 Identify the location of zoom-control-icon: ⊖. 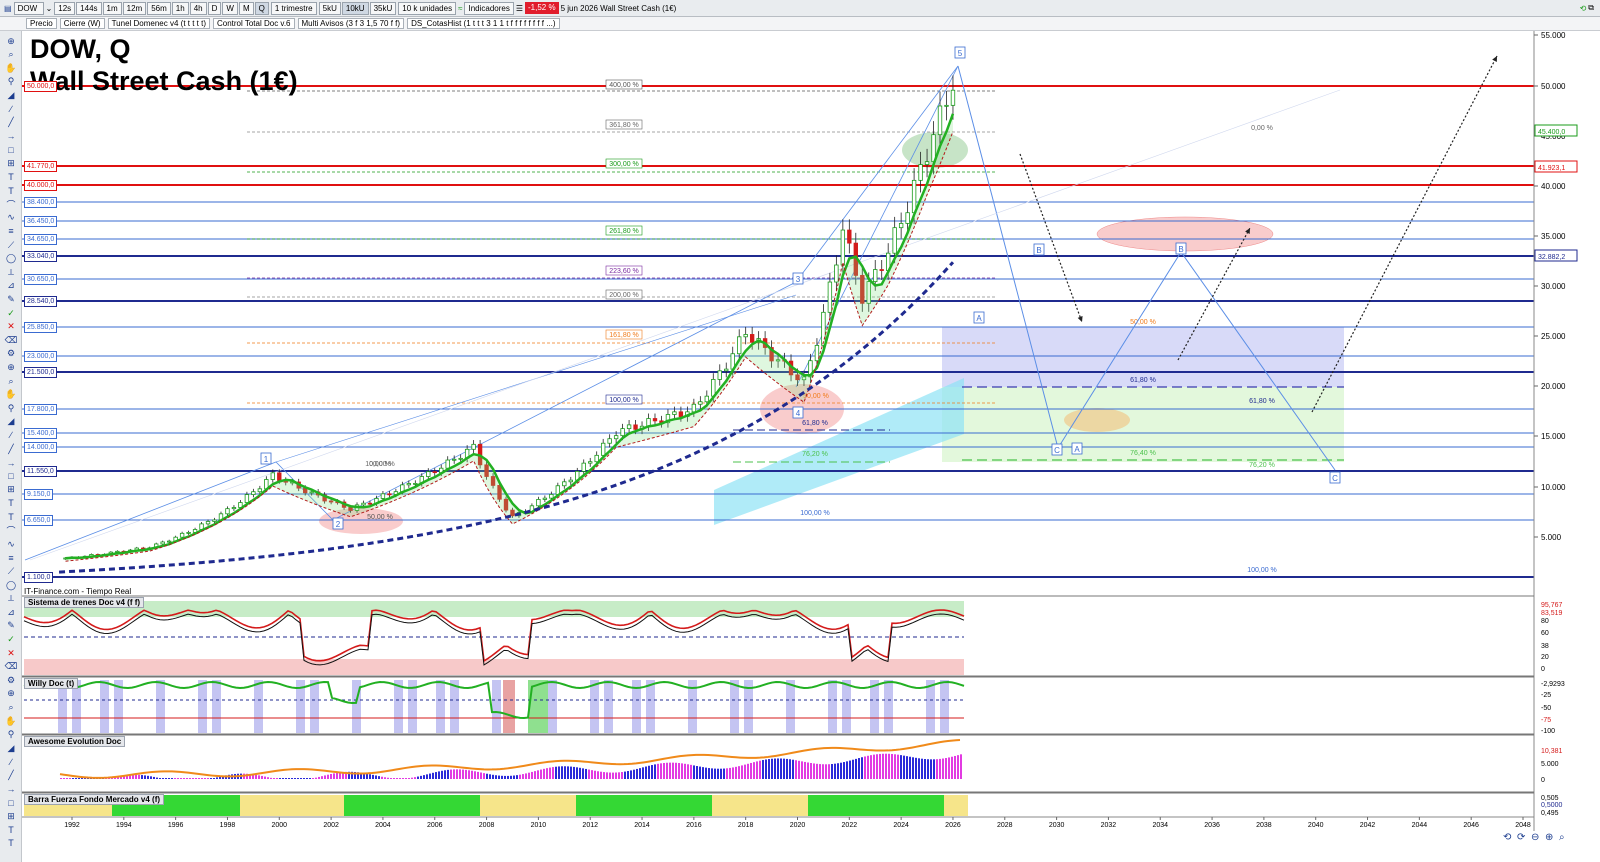
(1535, 837).